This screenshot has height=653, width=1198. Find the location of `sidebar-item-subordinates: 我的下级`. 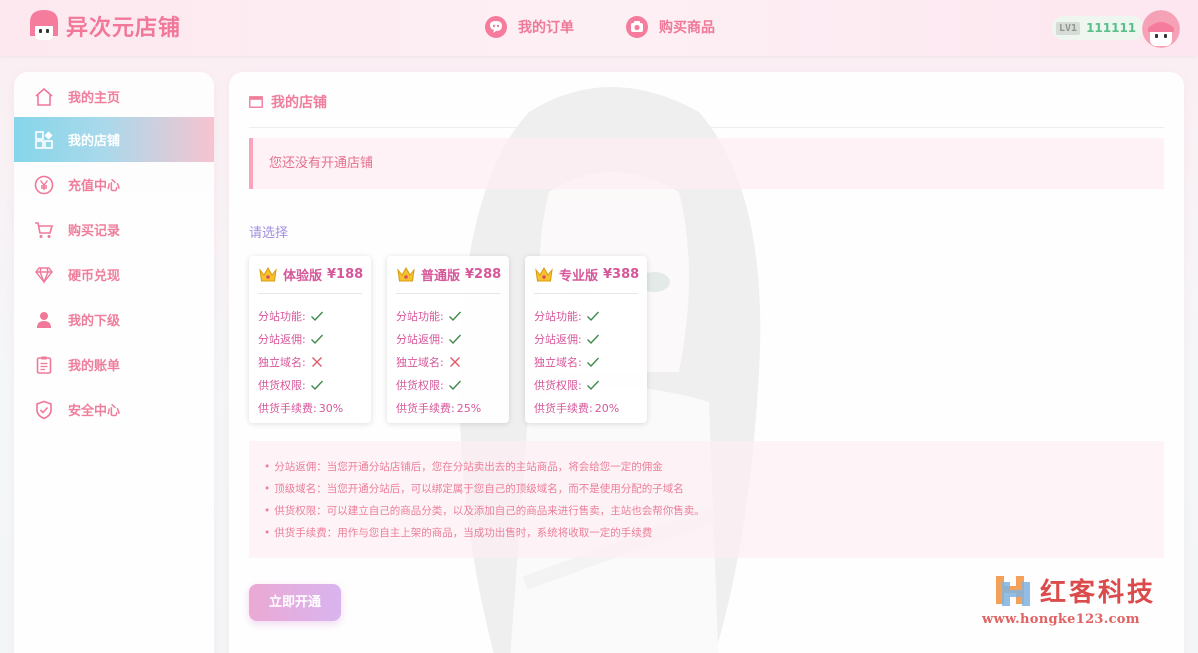

sidebar-item-subordinates: 我的下级 is located at coordinates (114, 319).